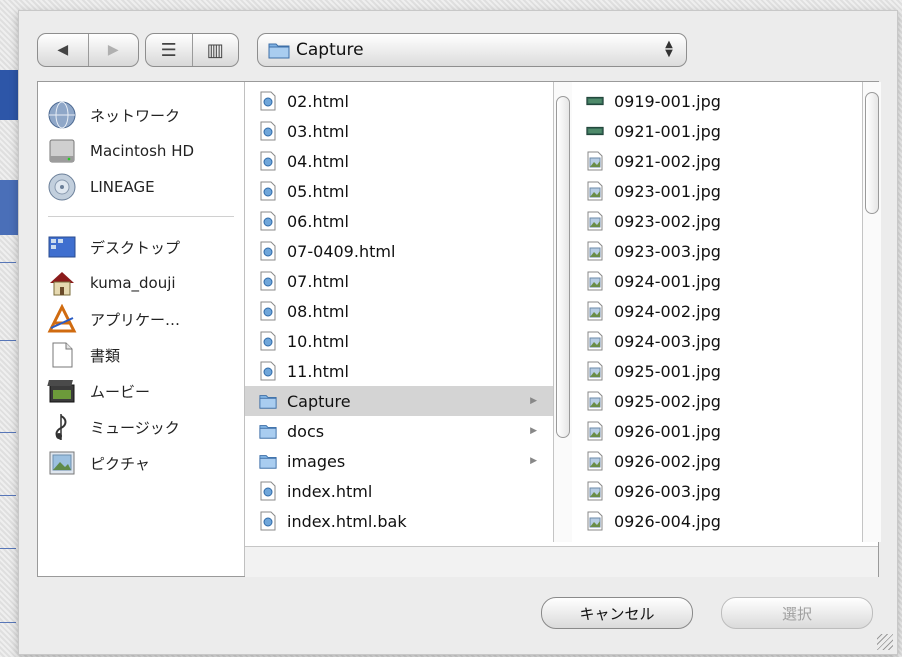 Image resolution: width=902 pixels, height=657 pixels. I want to click on file-name: 0923-001.jpg, so click(667, 191).